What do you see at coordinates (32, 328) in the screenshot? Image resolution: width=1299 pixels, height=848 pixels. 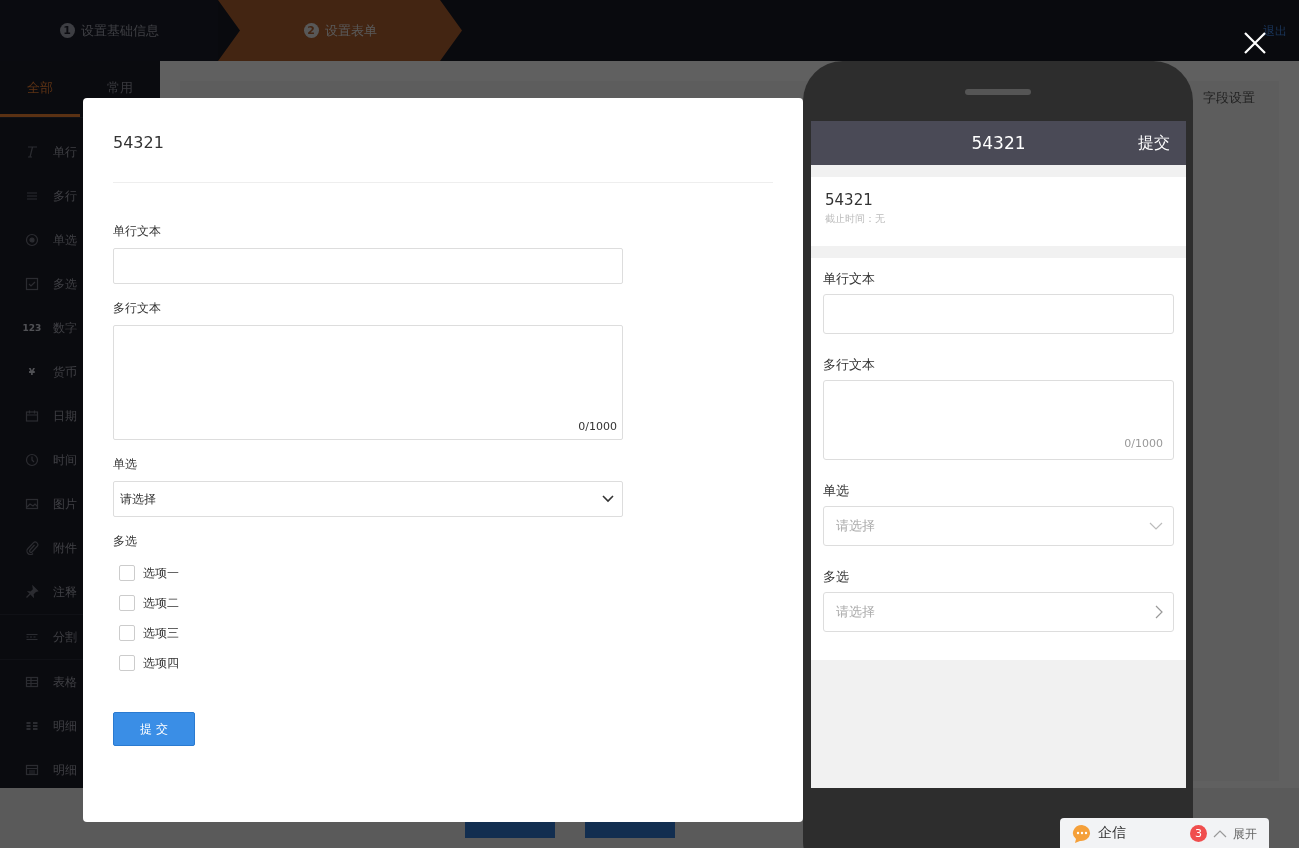 I see `glyph-icon: 123` at bounding box center [32, 328].